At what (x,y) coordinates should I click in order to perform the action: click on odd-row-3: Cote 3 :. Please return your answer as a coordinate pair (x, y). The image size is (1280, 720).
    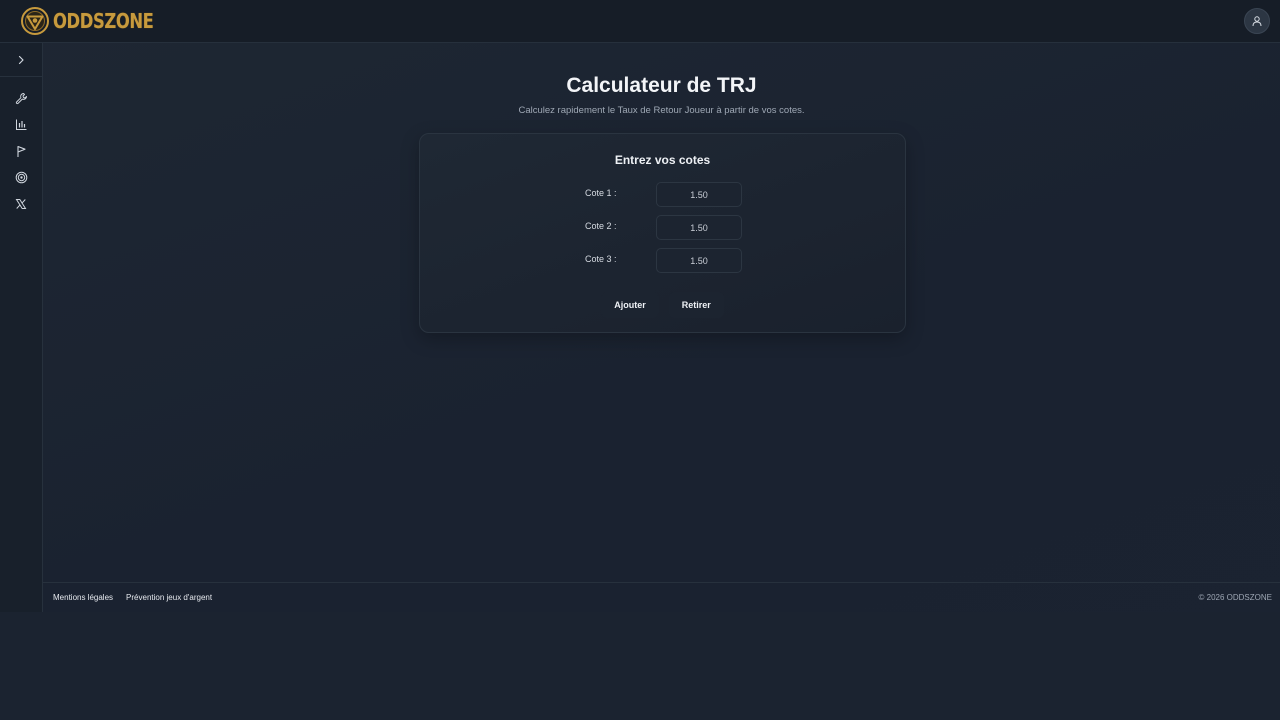
    Looking at the image, I should click on (662, 260).